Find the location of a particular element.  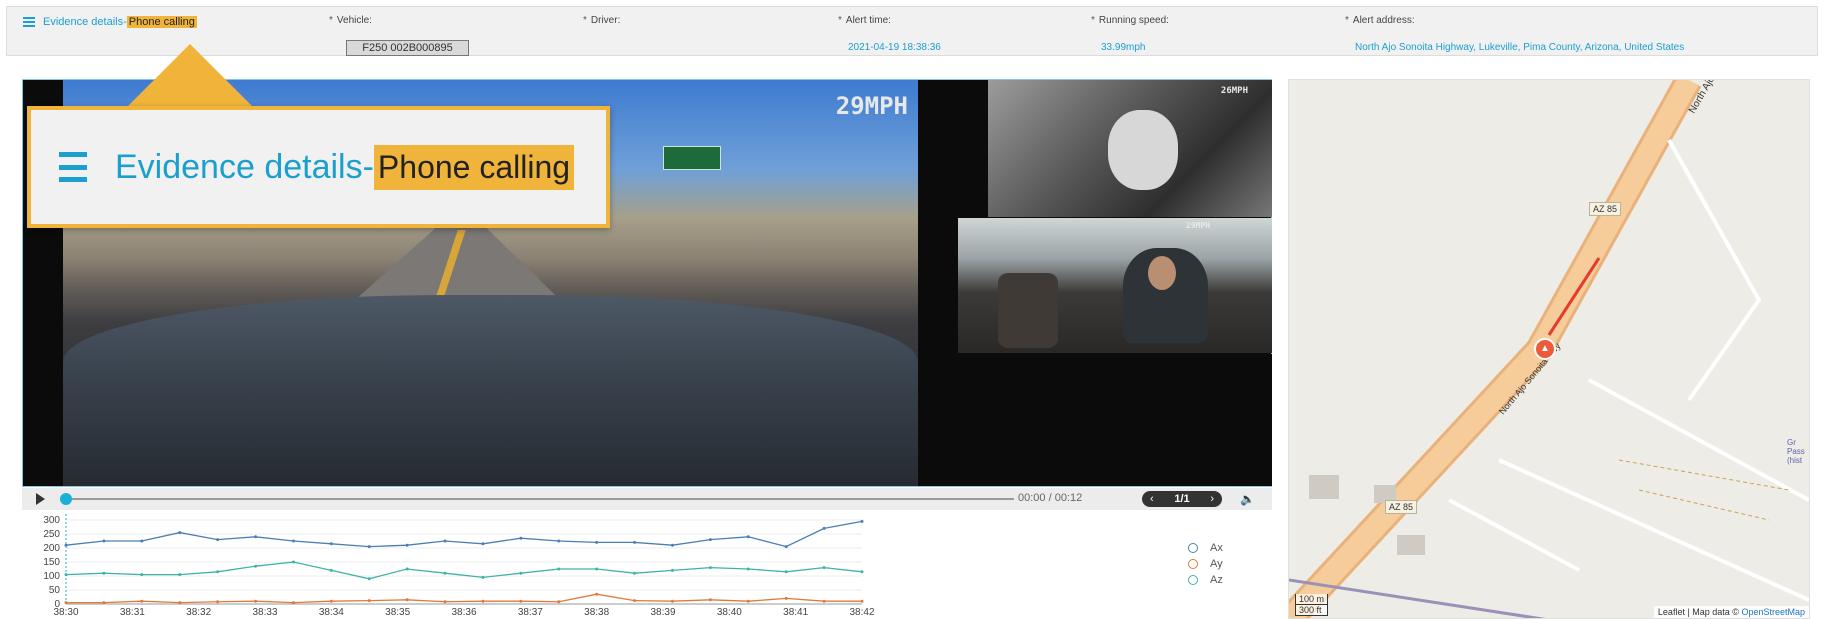

evidence-title: Evidence details- Phone calling is located at coordinates (110, 22).